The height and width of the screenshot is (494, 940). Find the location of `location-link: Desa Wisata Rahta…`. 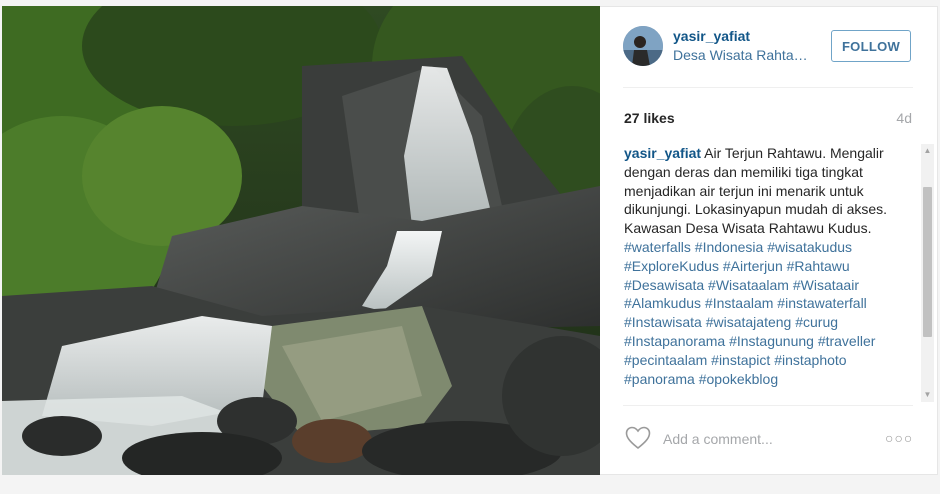

location-link: Desa Wisata Rahta… is located at coordinates (743, 55).